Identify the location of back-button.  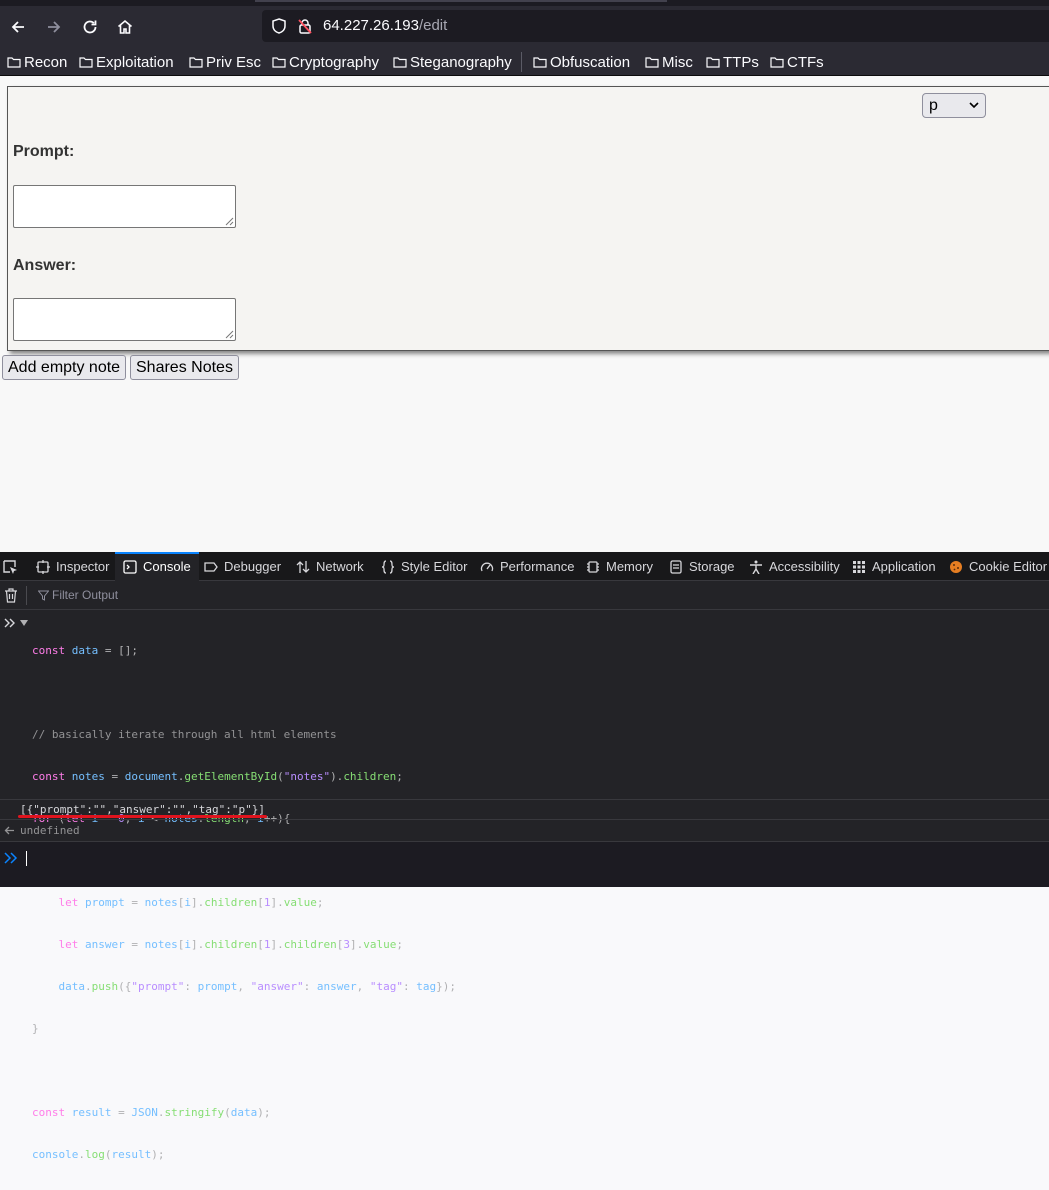
(18, 27).